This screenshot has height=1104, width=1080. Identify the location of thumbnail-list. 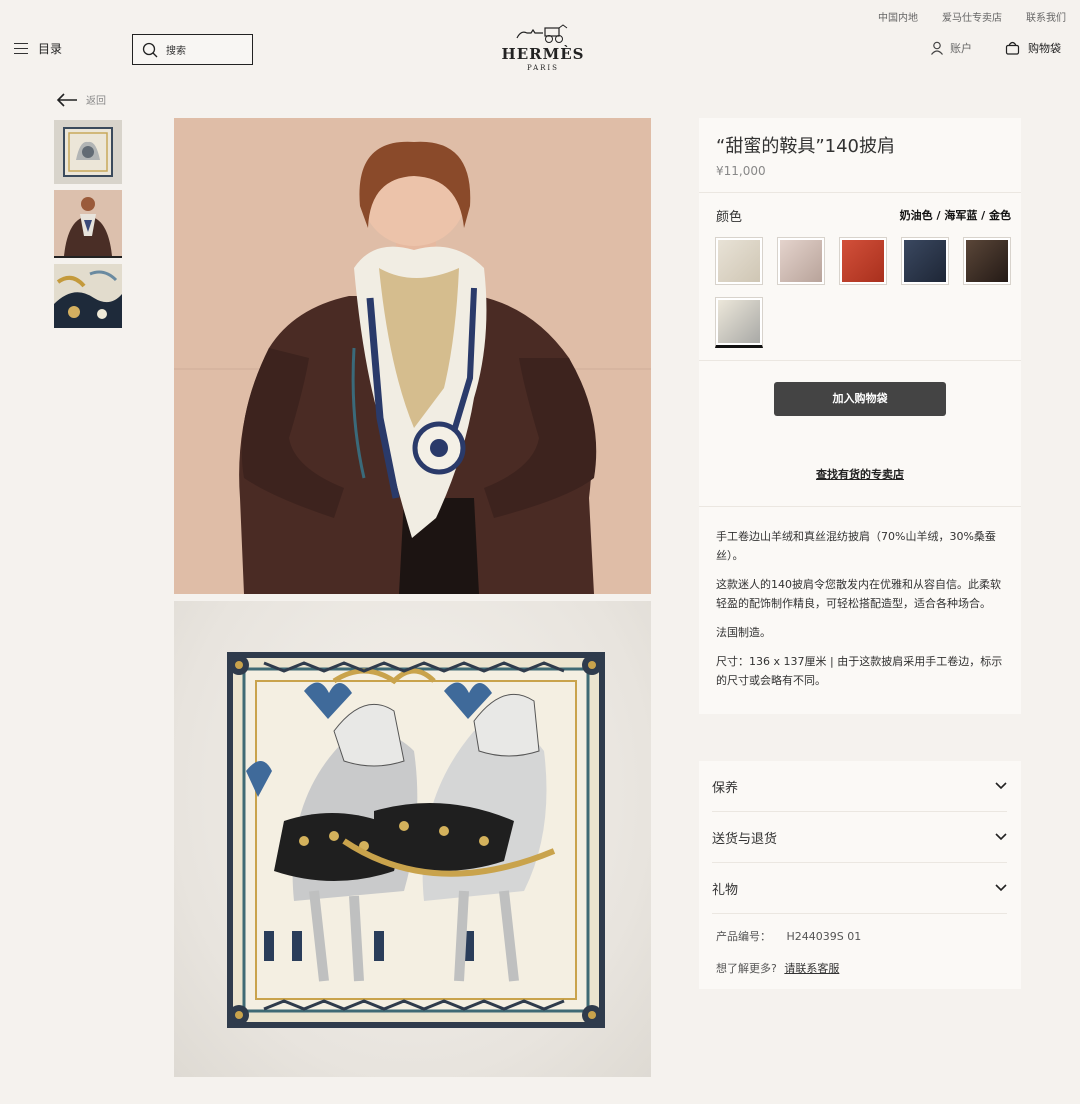
(88, 224).